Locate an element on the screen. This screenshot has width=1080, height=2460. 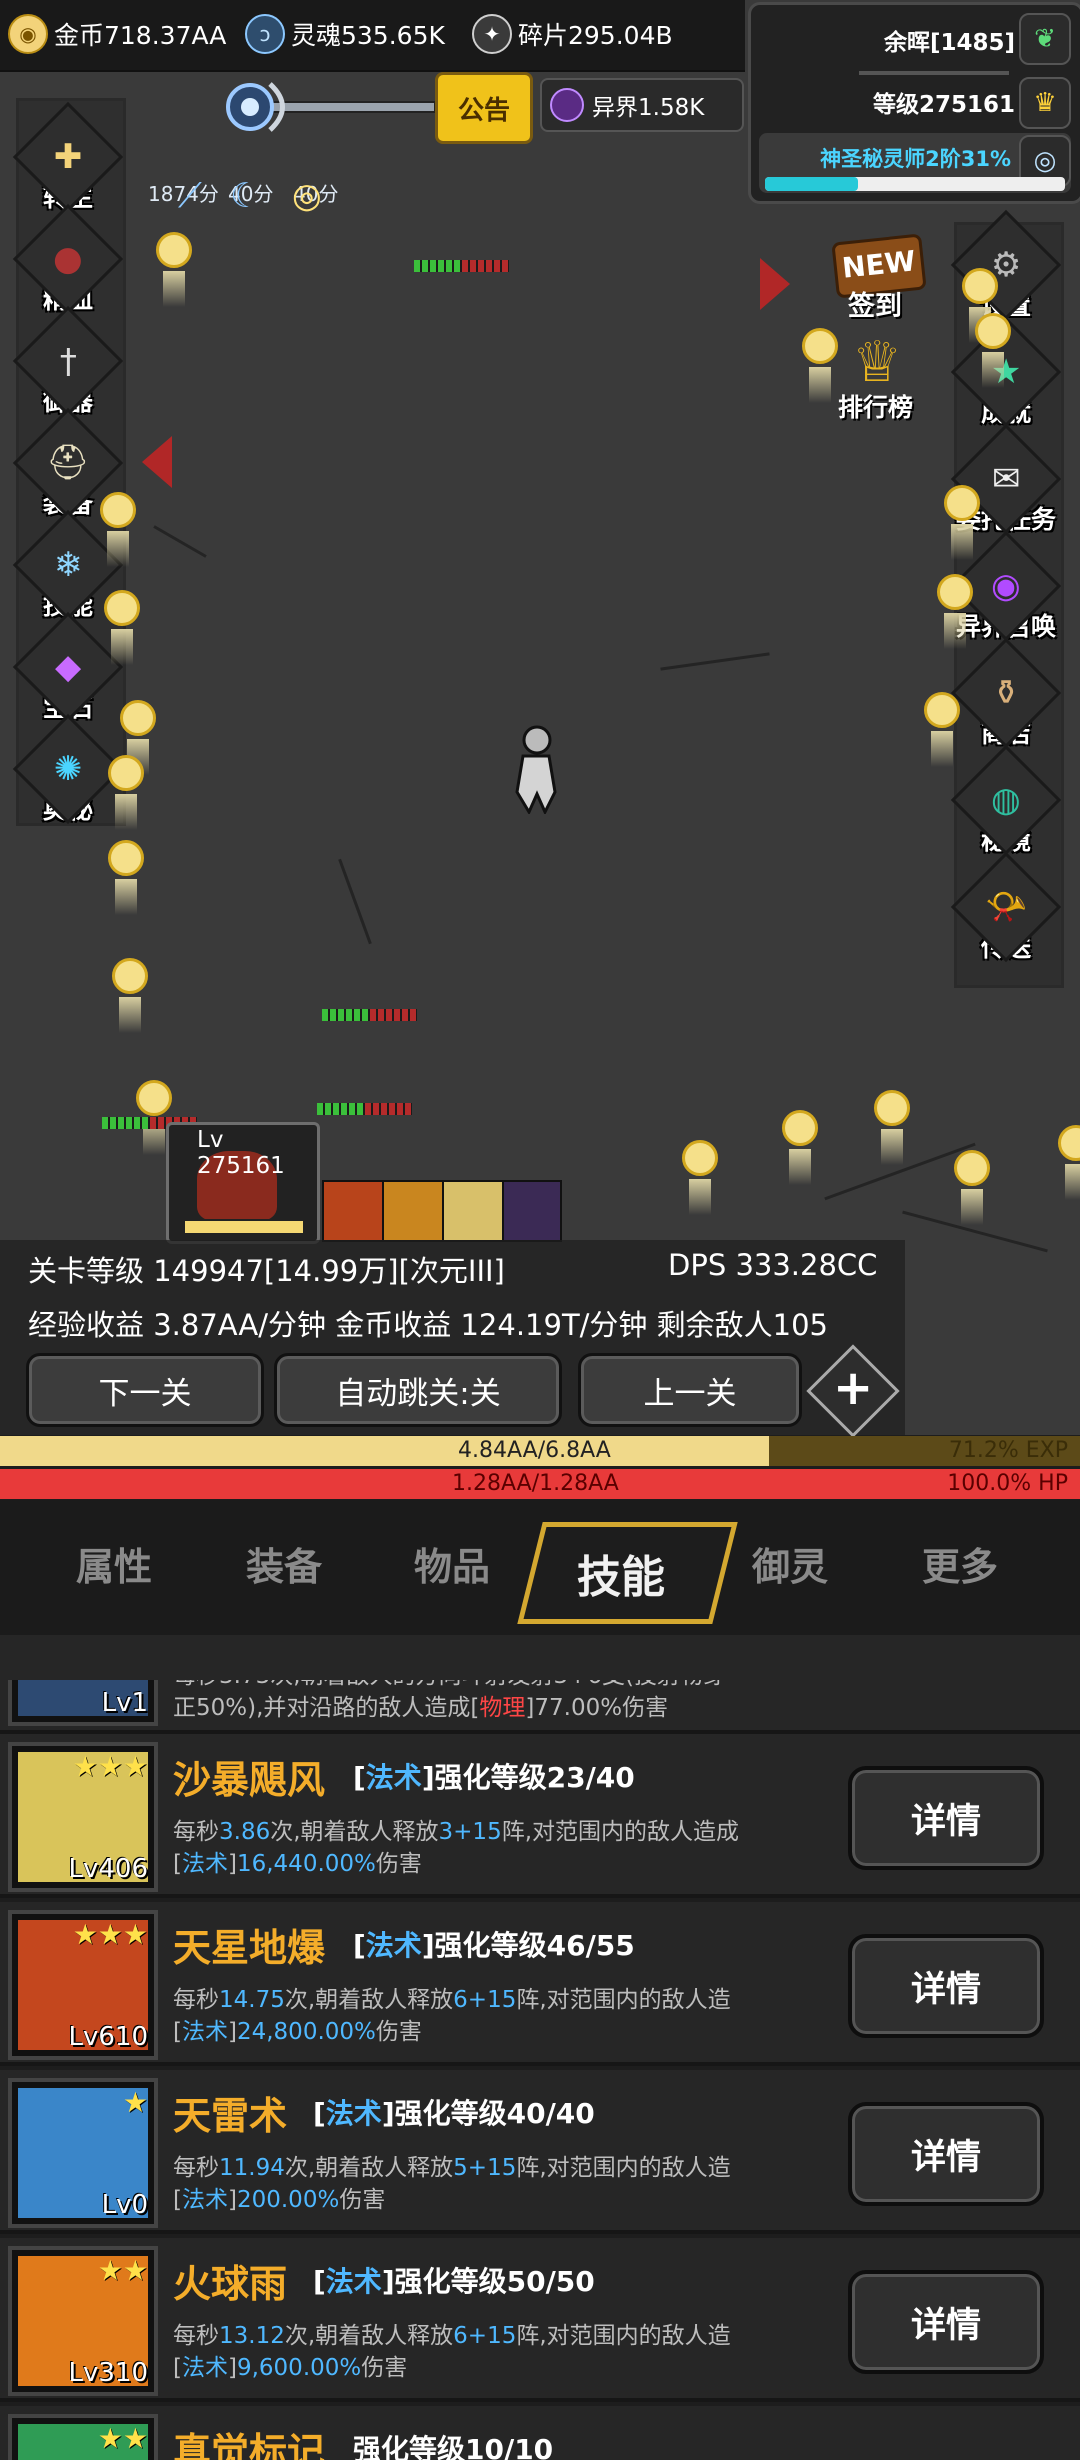
skill-enhance: [法术]强化等级40/40 is located at coordinates (454, 2113).